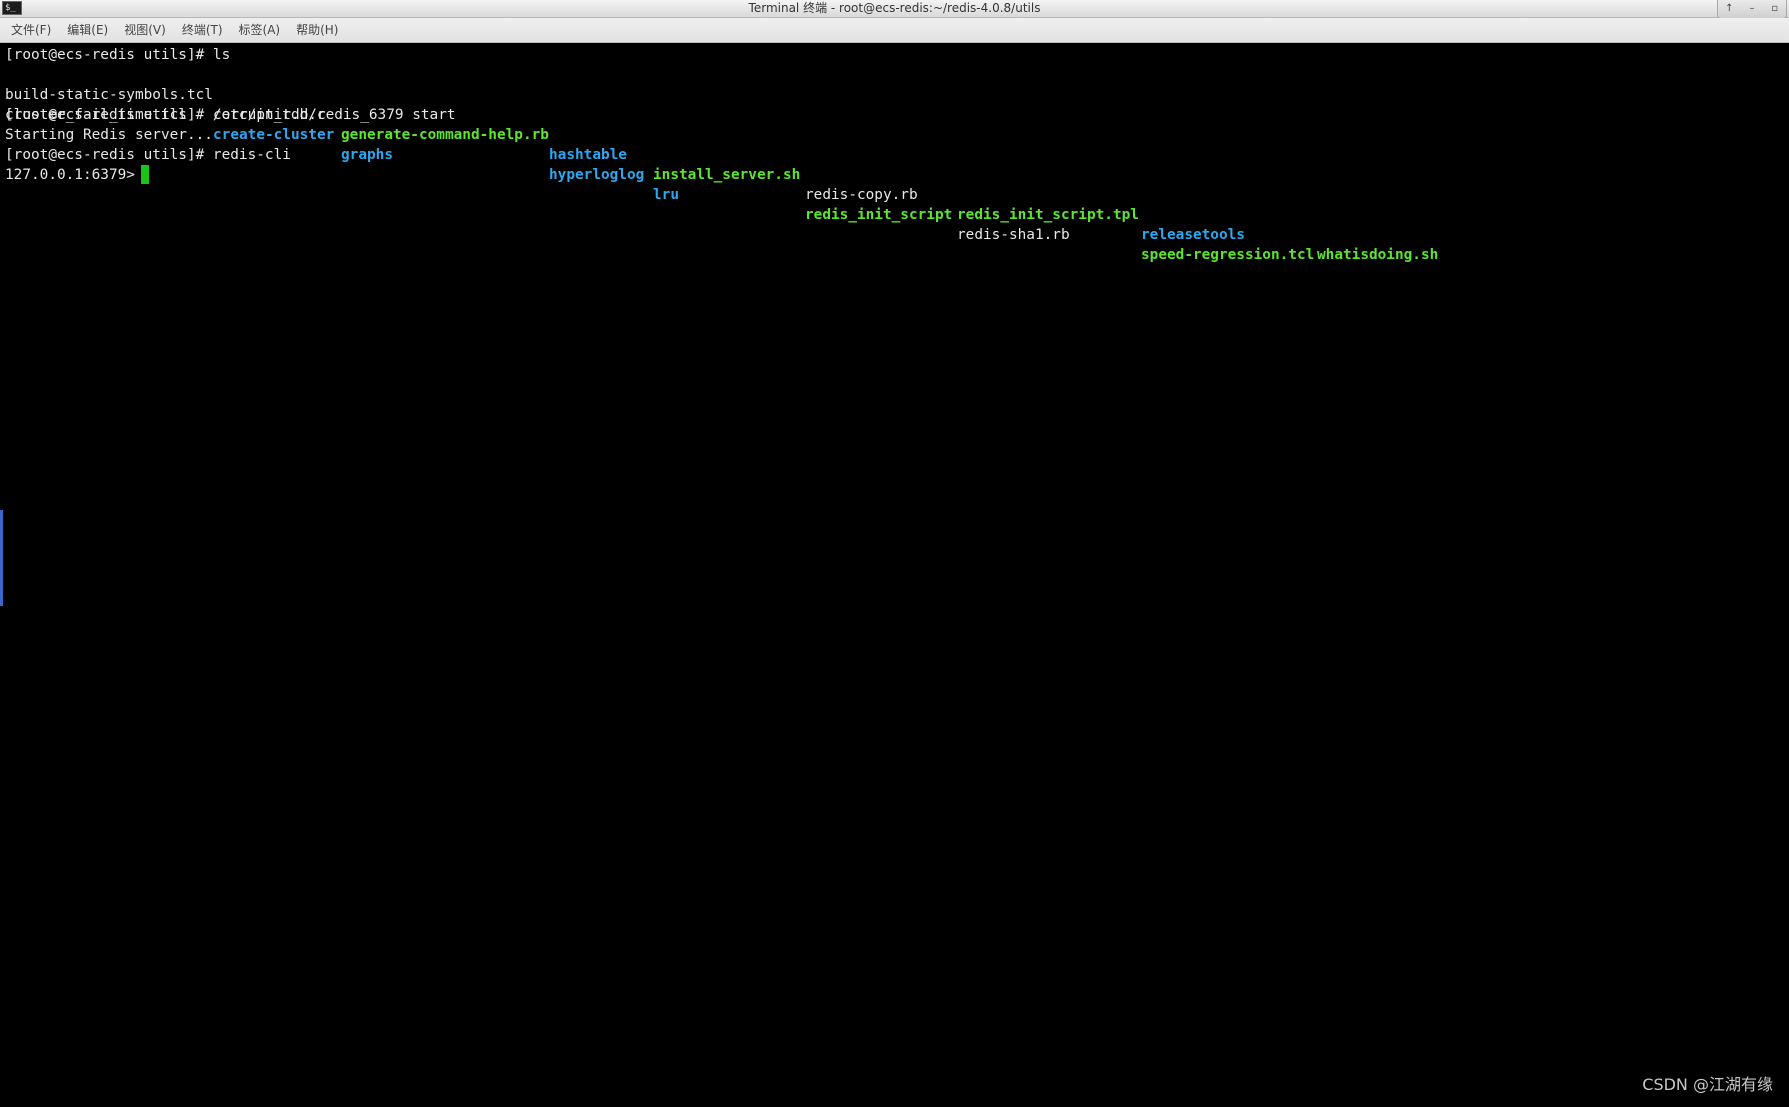 The width and height of the screenshot is (1789, 1107). I want to click on ls-entry: lru, so click(666, 195).